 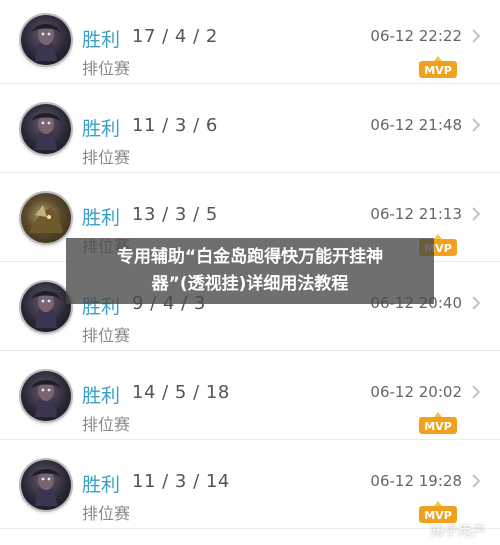 What do you see at coordinates (416, 481) in the screenshot?
I see `match-time: 06-12 19:28` at bounding box center [416, 481].